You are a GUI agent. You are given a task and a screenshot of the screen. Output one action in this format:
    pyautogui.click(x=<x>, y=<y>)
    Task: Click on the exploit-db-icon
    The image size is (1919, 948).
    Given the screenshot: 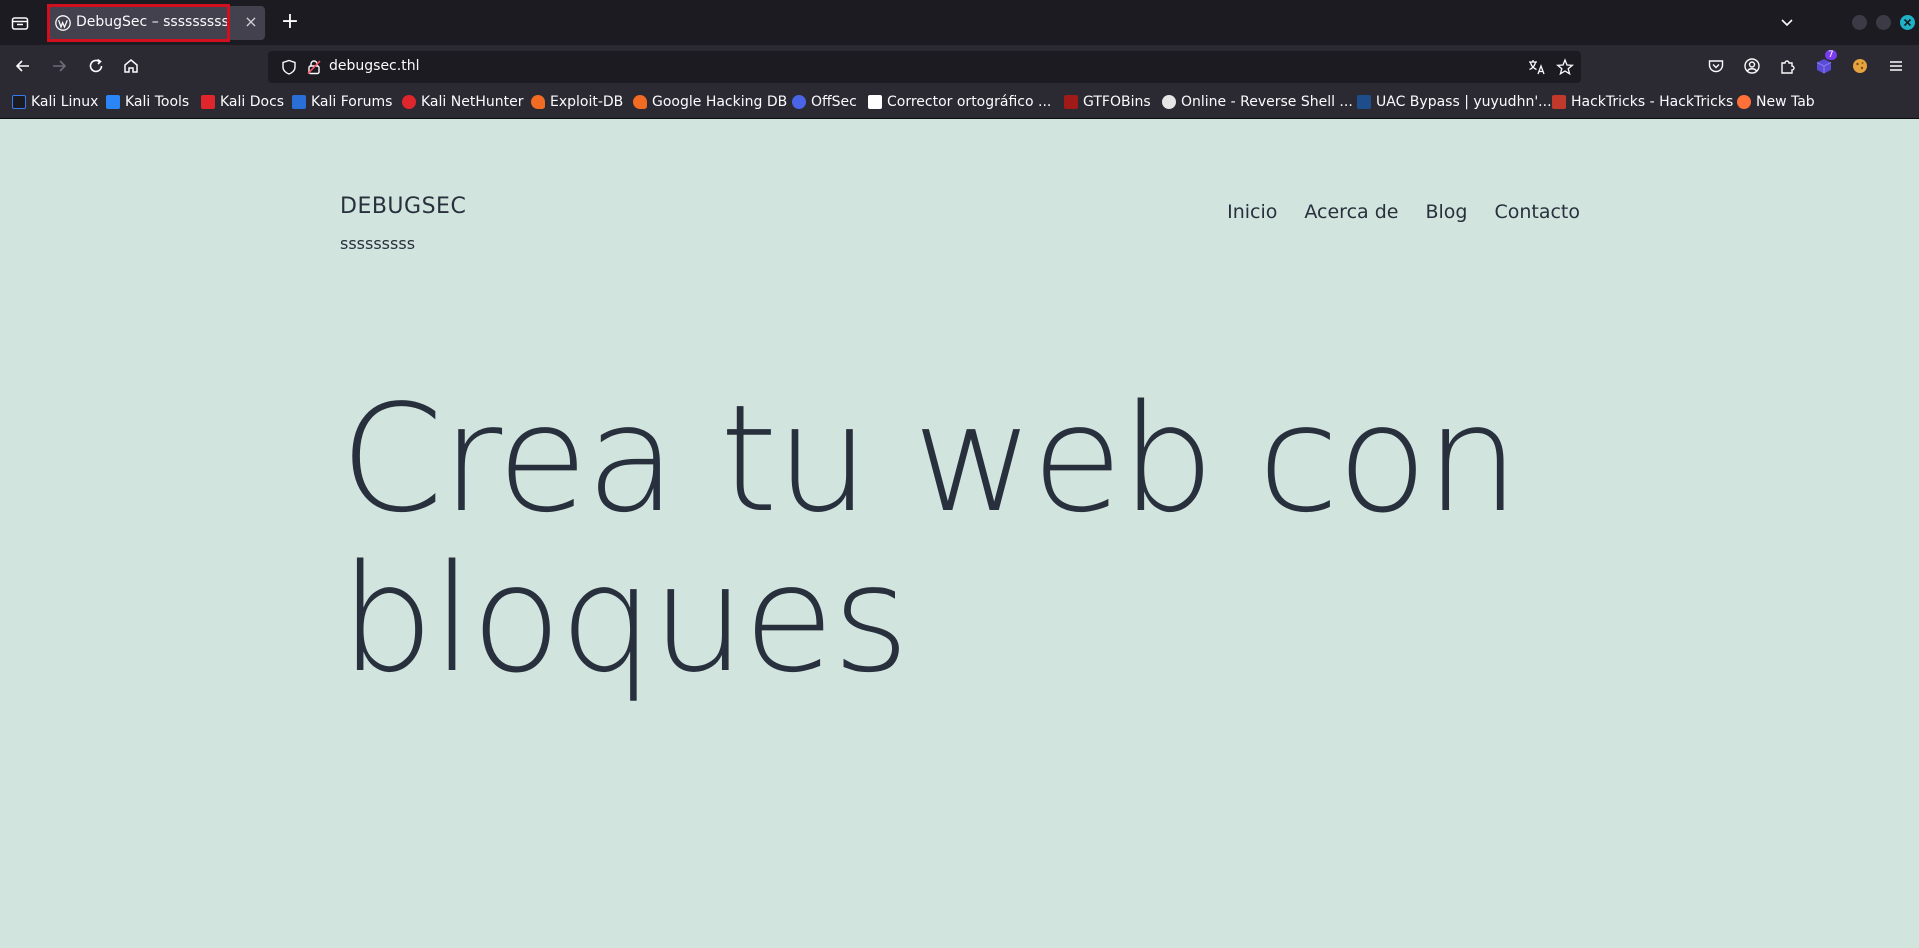 What is the action you would take?
    pyautogui.click(x=538, y=102)
    